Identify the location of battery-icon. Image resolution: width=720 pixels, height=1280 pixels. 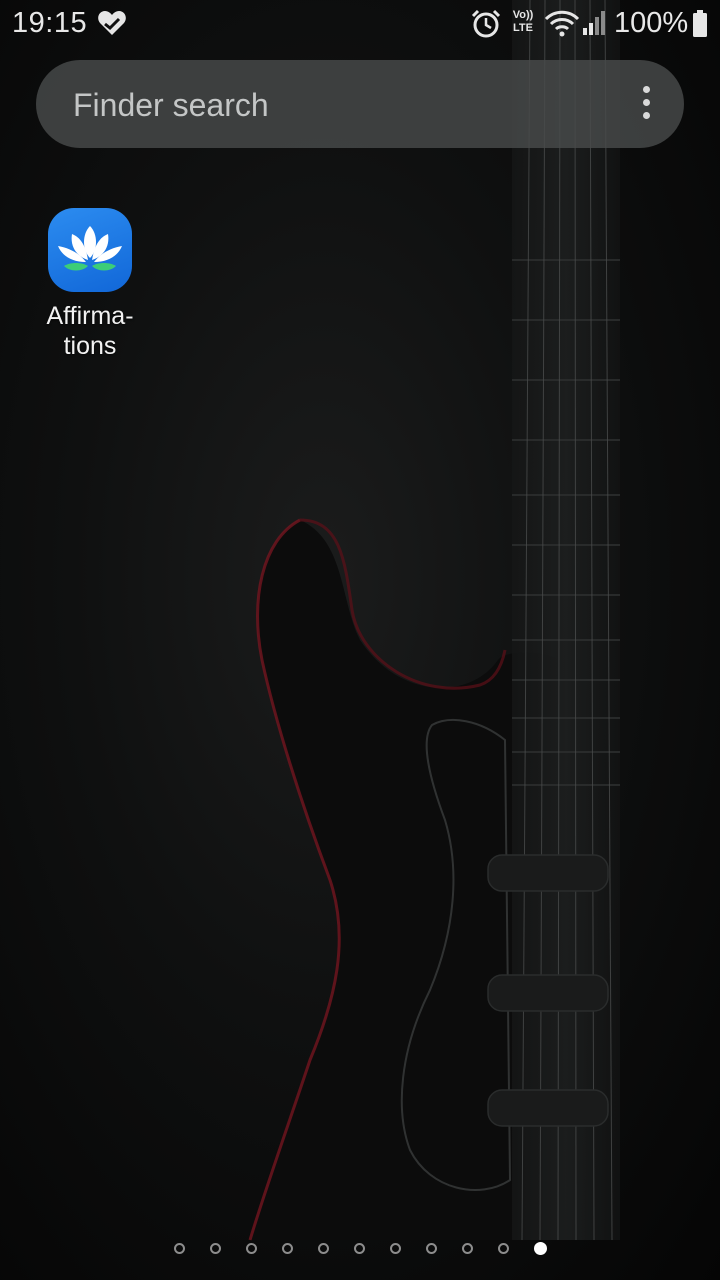
(700, 23).